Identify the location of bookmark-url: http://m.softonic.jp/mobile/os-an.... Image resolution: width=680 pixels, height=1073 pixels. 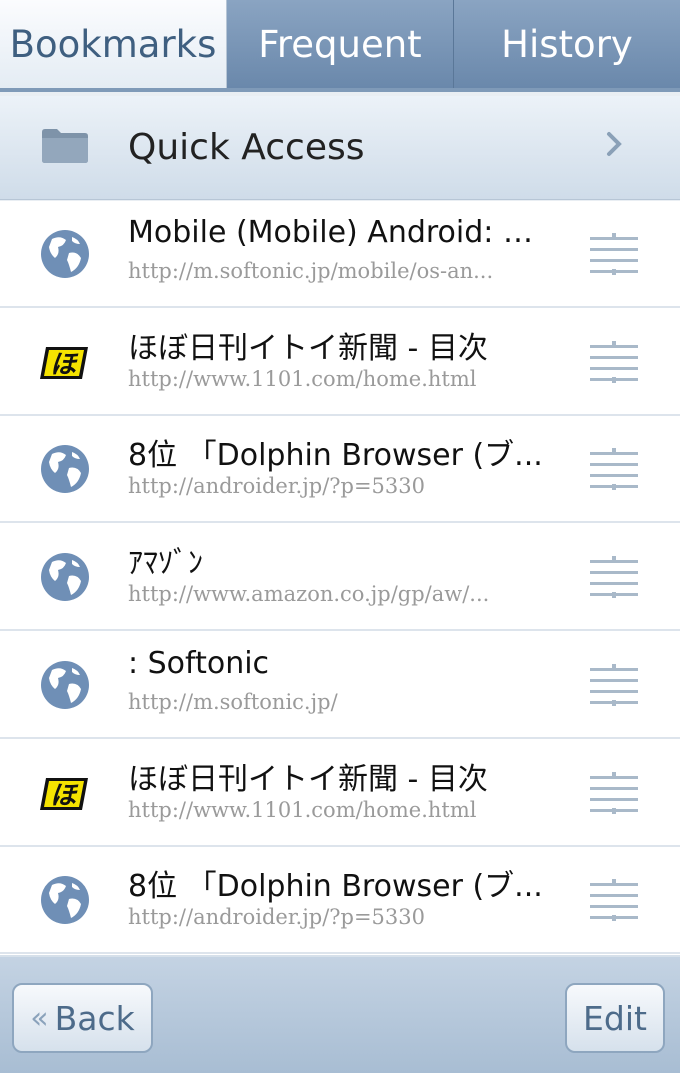
(311, 271).